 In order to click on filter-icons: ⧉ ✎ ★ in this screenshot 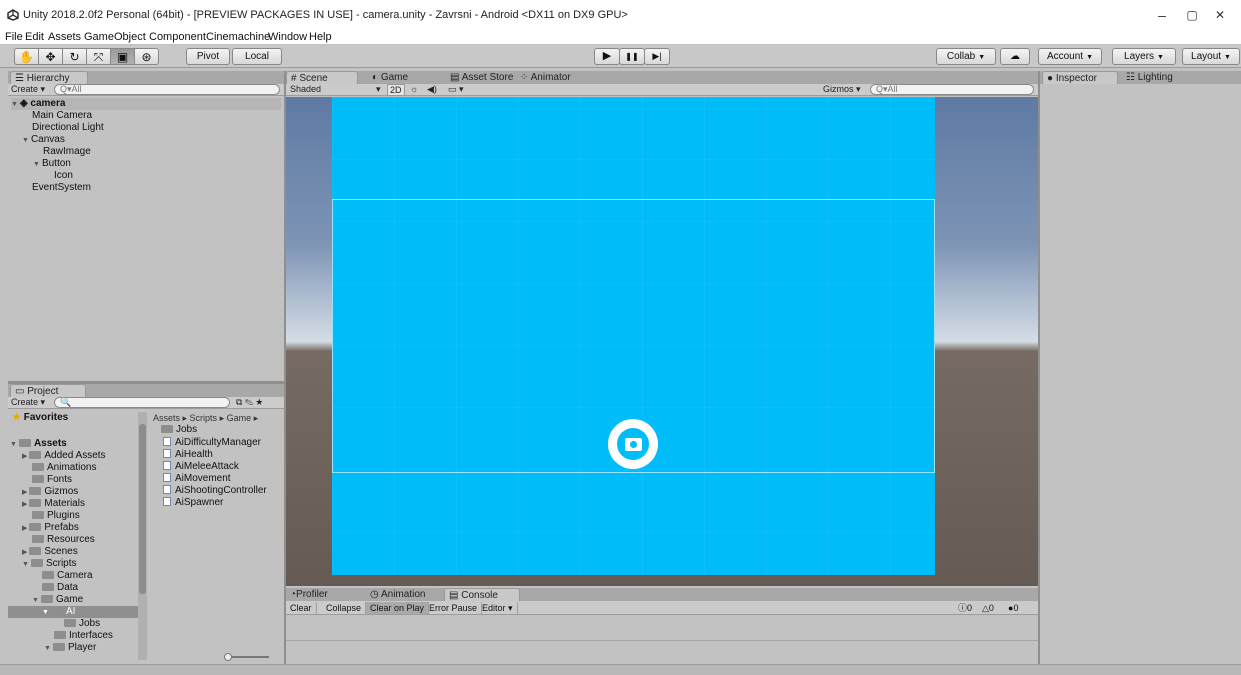, I will do `click(249, 403)`.